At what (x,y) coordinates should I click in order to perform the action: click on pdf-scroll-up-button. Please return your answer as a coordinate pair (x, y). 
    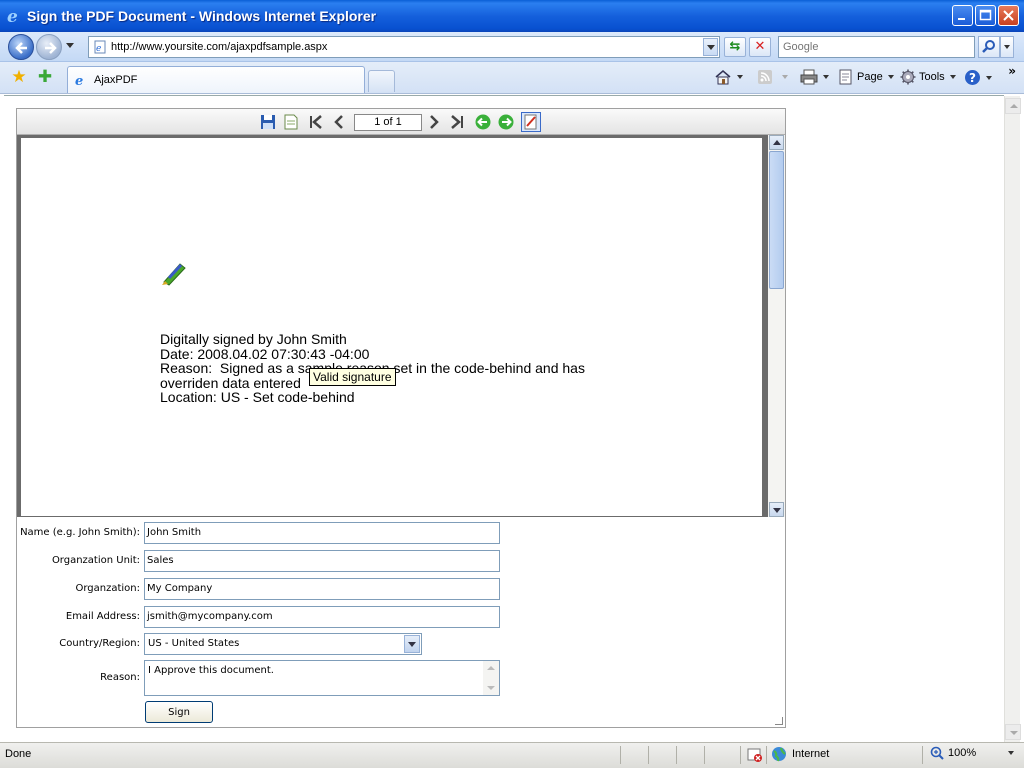
    Looking at the image, I should click on (776, 142).